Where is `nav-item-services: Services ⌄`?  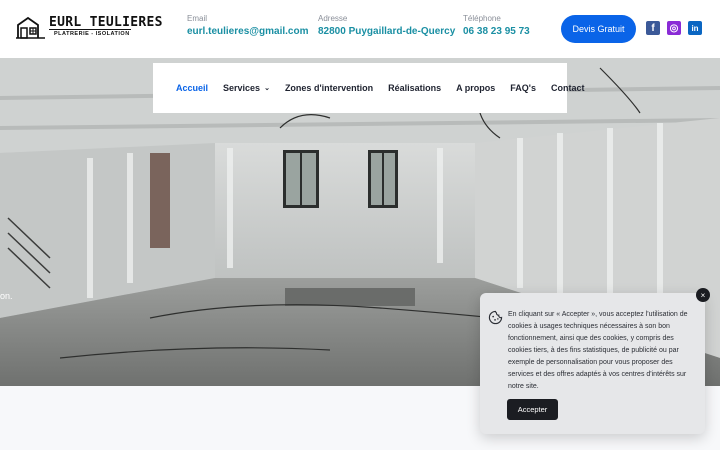 nav-item-services: Services ⌄ is located at coordinates (246, 88).